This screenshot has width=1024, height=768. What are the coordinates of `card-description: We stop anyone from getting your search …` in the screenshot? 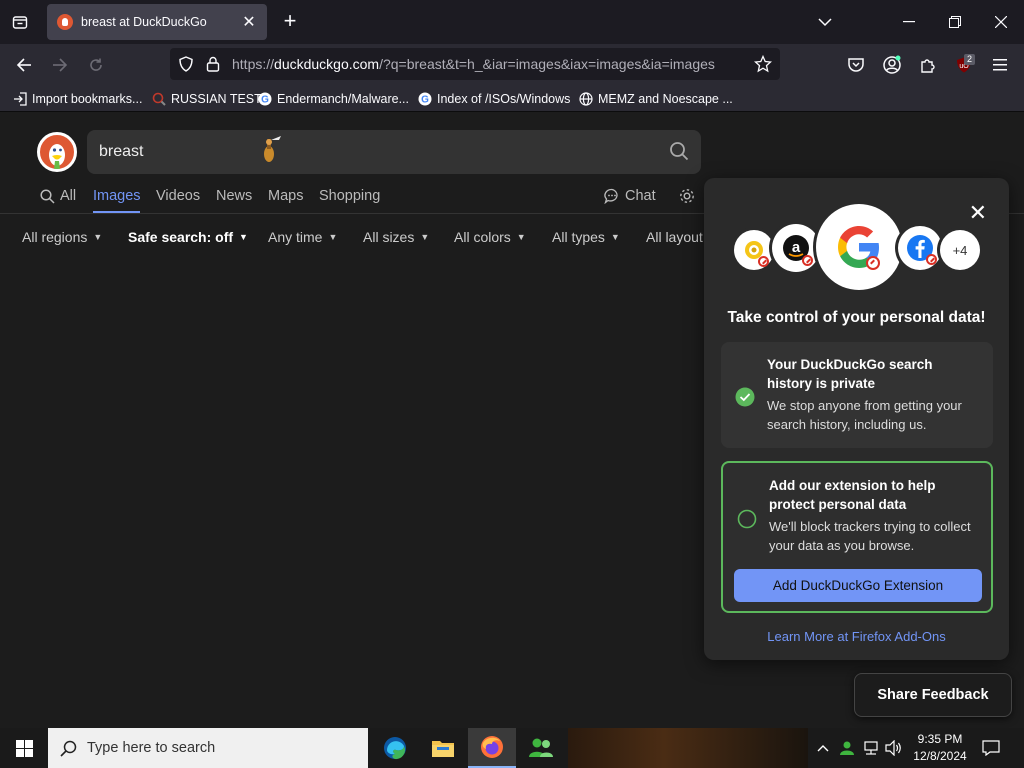 It's located at (864, 415).